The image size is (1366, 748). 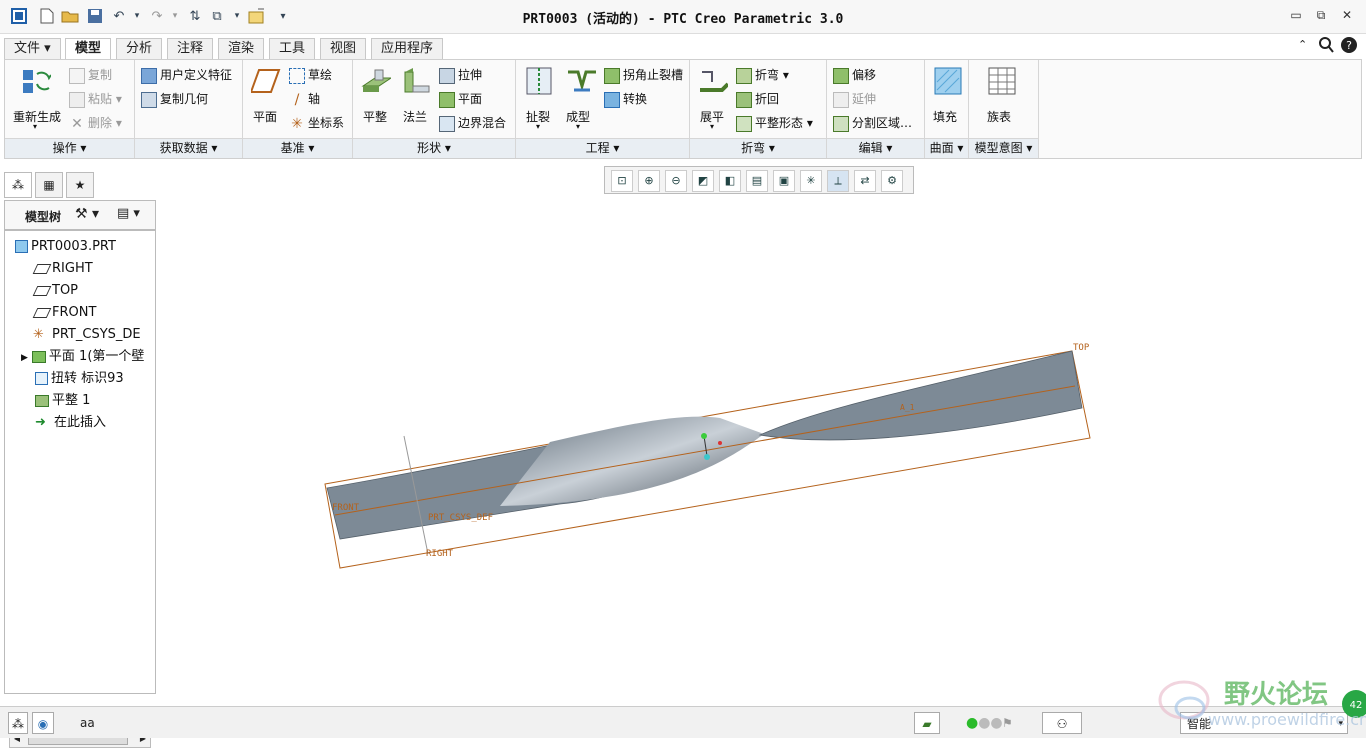 What do you see at coordinates (447, 123) in the screenshot?
I see `boundary-blend-icon` at bounding box center [447, 123].